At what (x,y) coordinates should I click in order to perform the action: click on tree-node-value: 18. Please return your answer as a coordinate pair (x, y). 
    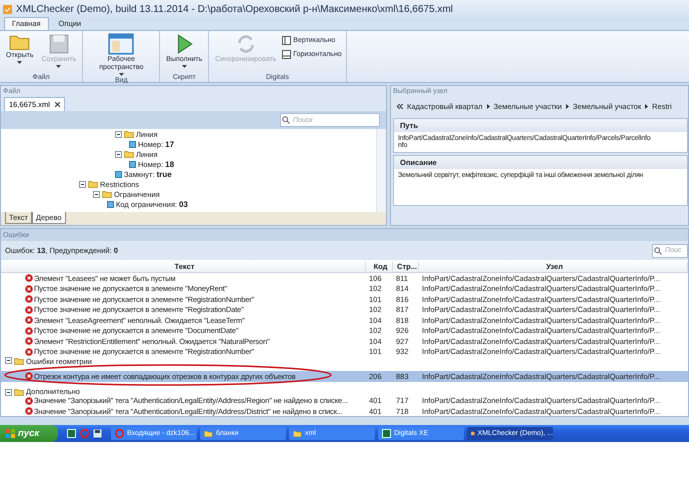
    Looking at the image, I should click on (169, 164).